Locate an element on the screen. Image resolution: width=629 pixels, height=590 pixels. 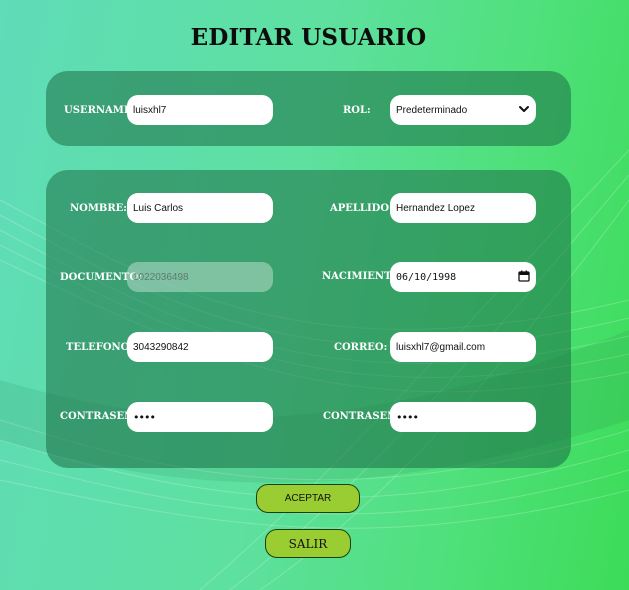
contrasena-value: •••• is located at coordinates (144, 417).